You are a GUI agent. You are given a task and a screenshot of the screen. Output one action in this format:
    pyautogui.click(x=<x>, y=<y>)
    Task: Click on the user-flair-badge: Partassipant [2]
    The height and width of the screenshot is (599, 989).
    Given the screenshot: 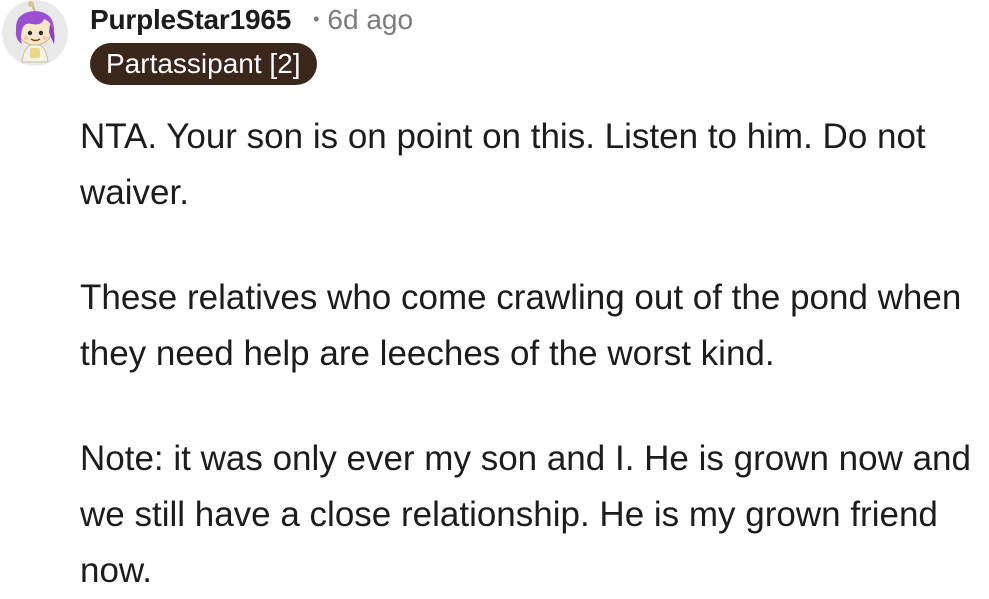 What is the action you would take?
    pyautogui.click(x=203, y=64)
    